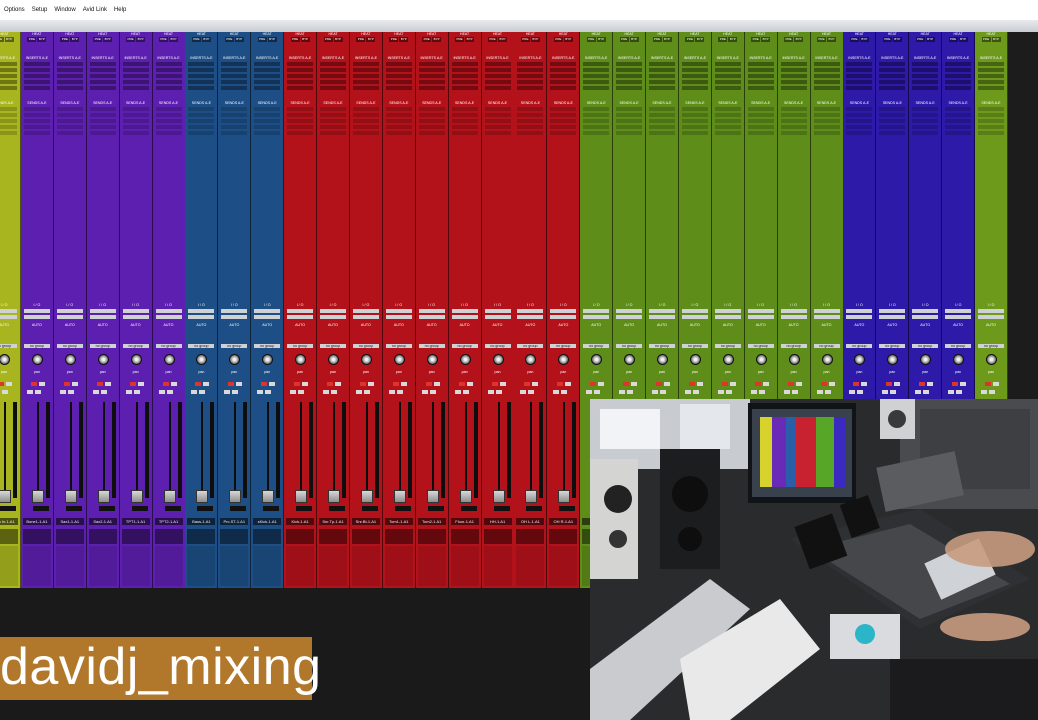 Image resolution: width=1038 pixels, height=720 pixels. I want to click on track-name: OH L-1.A1, so click(530, 521).